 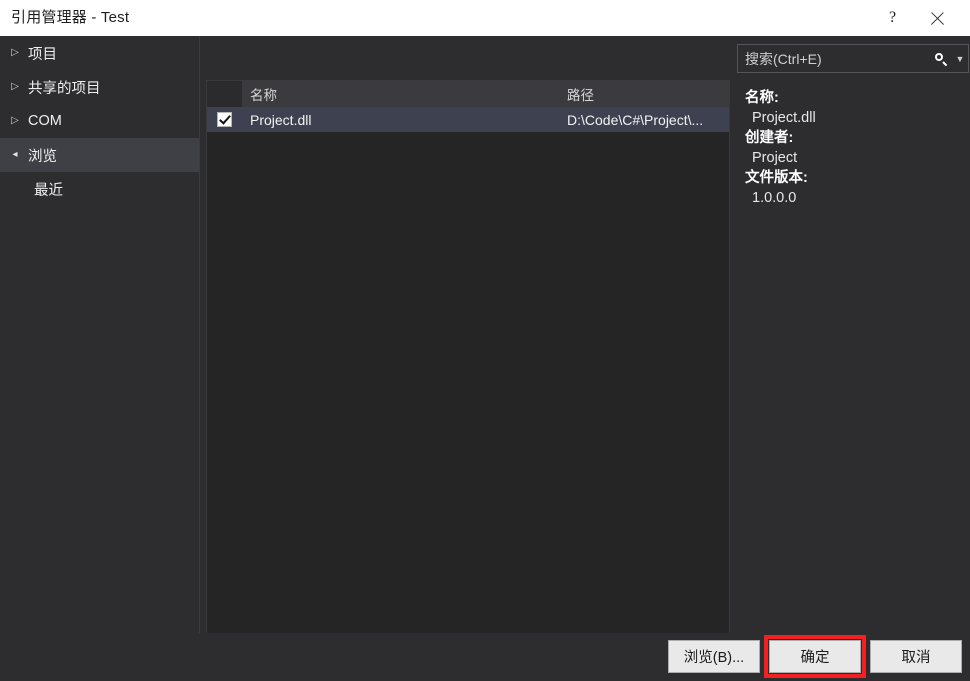 I want to click on question-mark-icon: ?, so click(x=892, y=17).